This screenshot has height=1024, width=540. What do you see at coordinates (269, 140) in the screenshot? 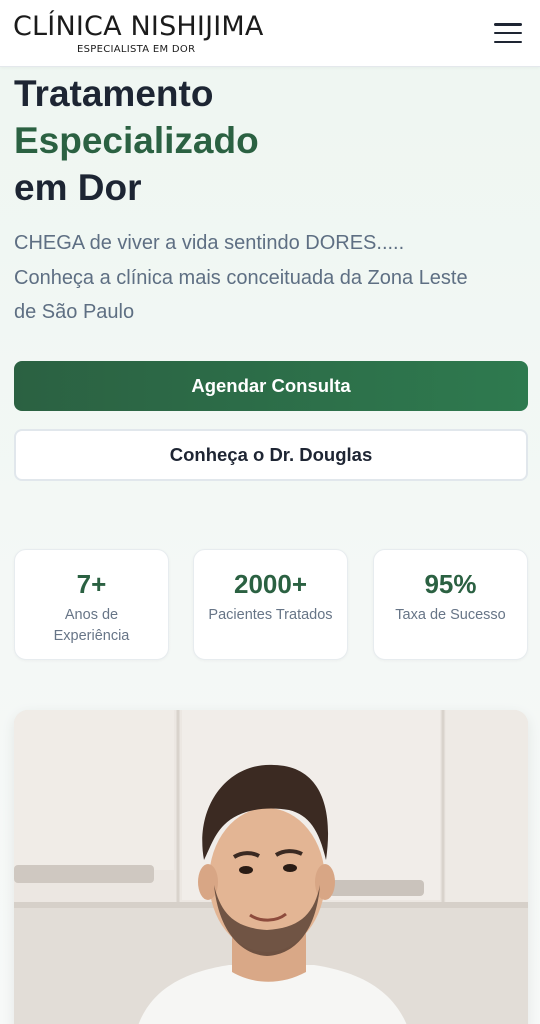
I see `hero-title: Tratamento Especializado em Dor` at bounding box center [269, 140].